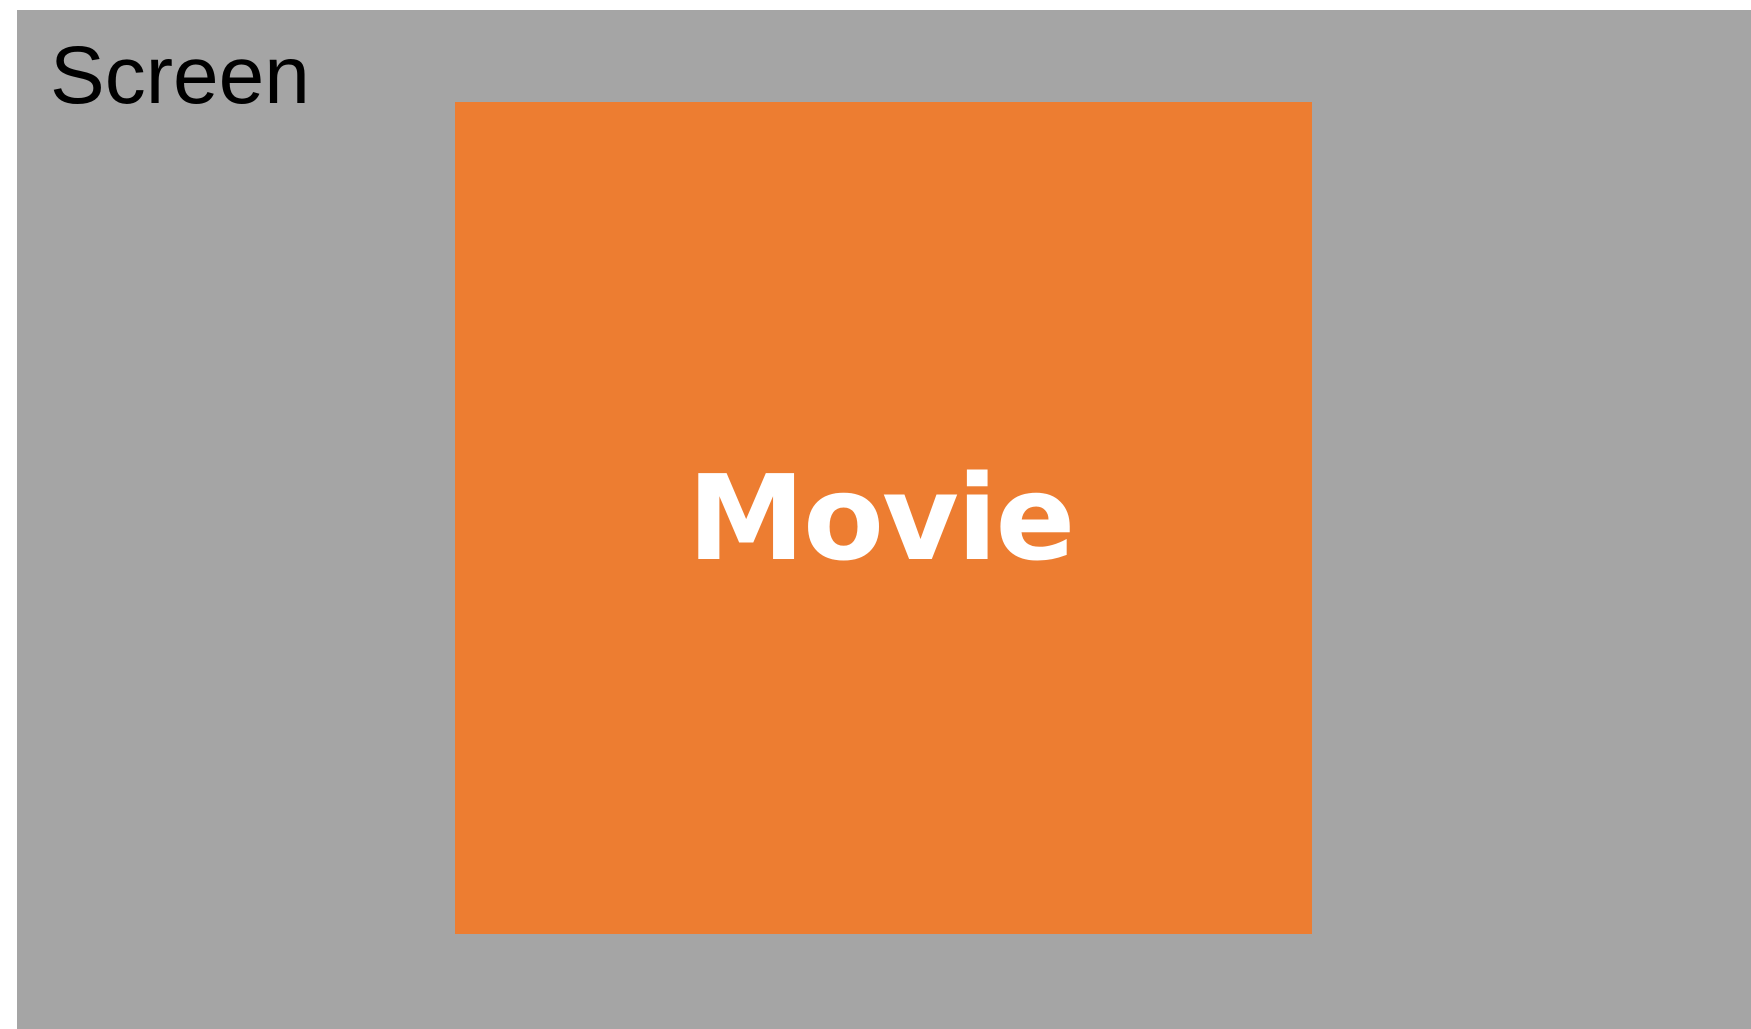 The image size is (1751, 1029). Describe the element at coordinates (180, 75) in the screenshot. I see `screen-label: Screen` at that location.